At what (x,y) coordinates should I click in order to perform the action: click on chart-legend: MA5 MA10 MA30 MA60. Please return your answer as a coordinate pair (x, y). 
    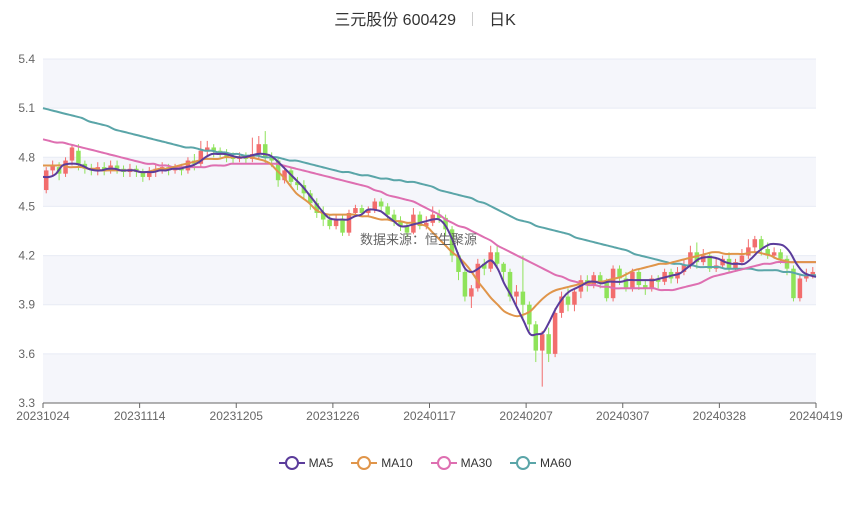
    Looking at the image, I should click on (425, 463).